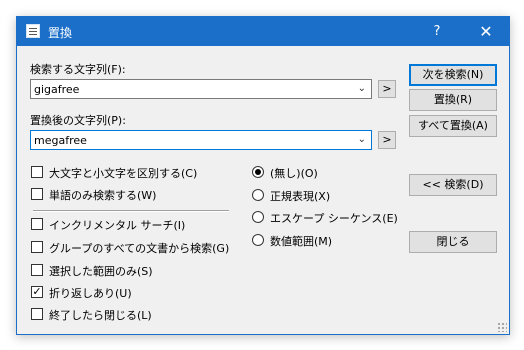 The width and height of the screenshot is (524, 350). Describe the element at coordinates (453, 100) in the screenshot. I see `replace-button: 置換(R)` at that location.